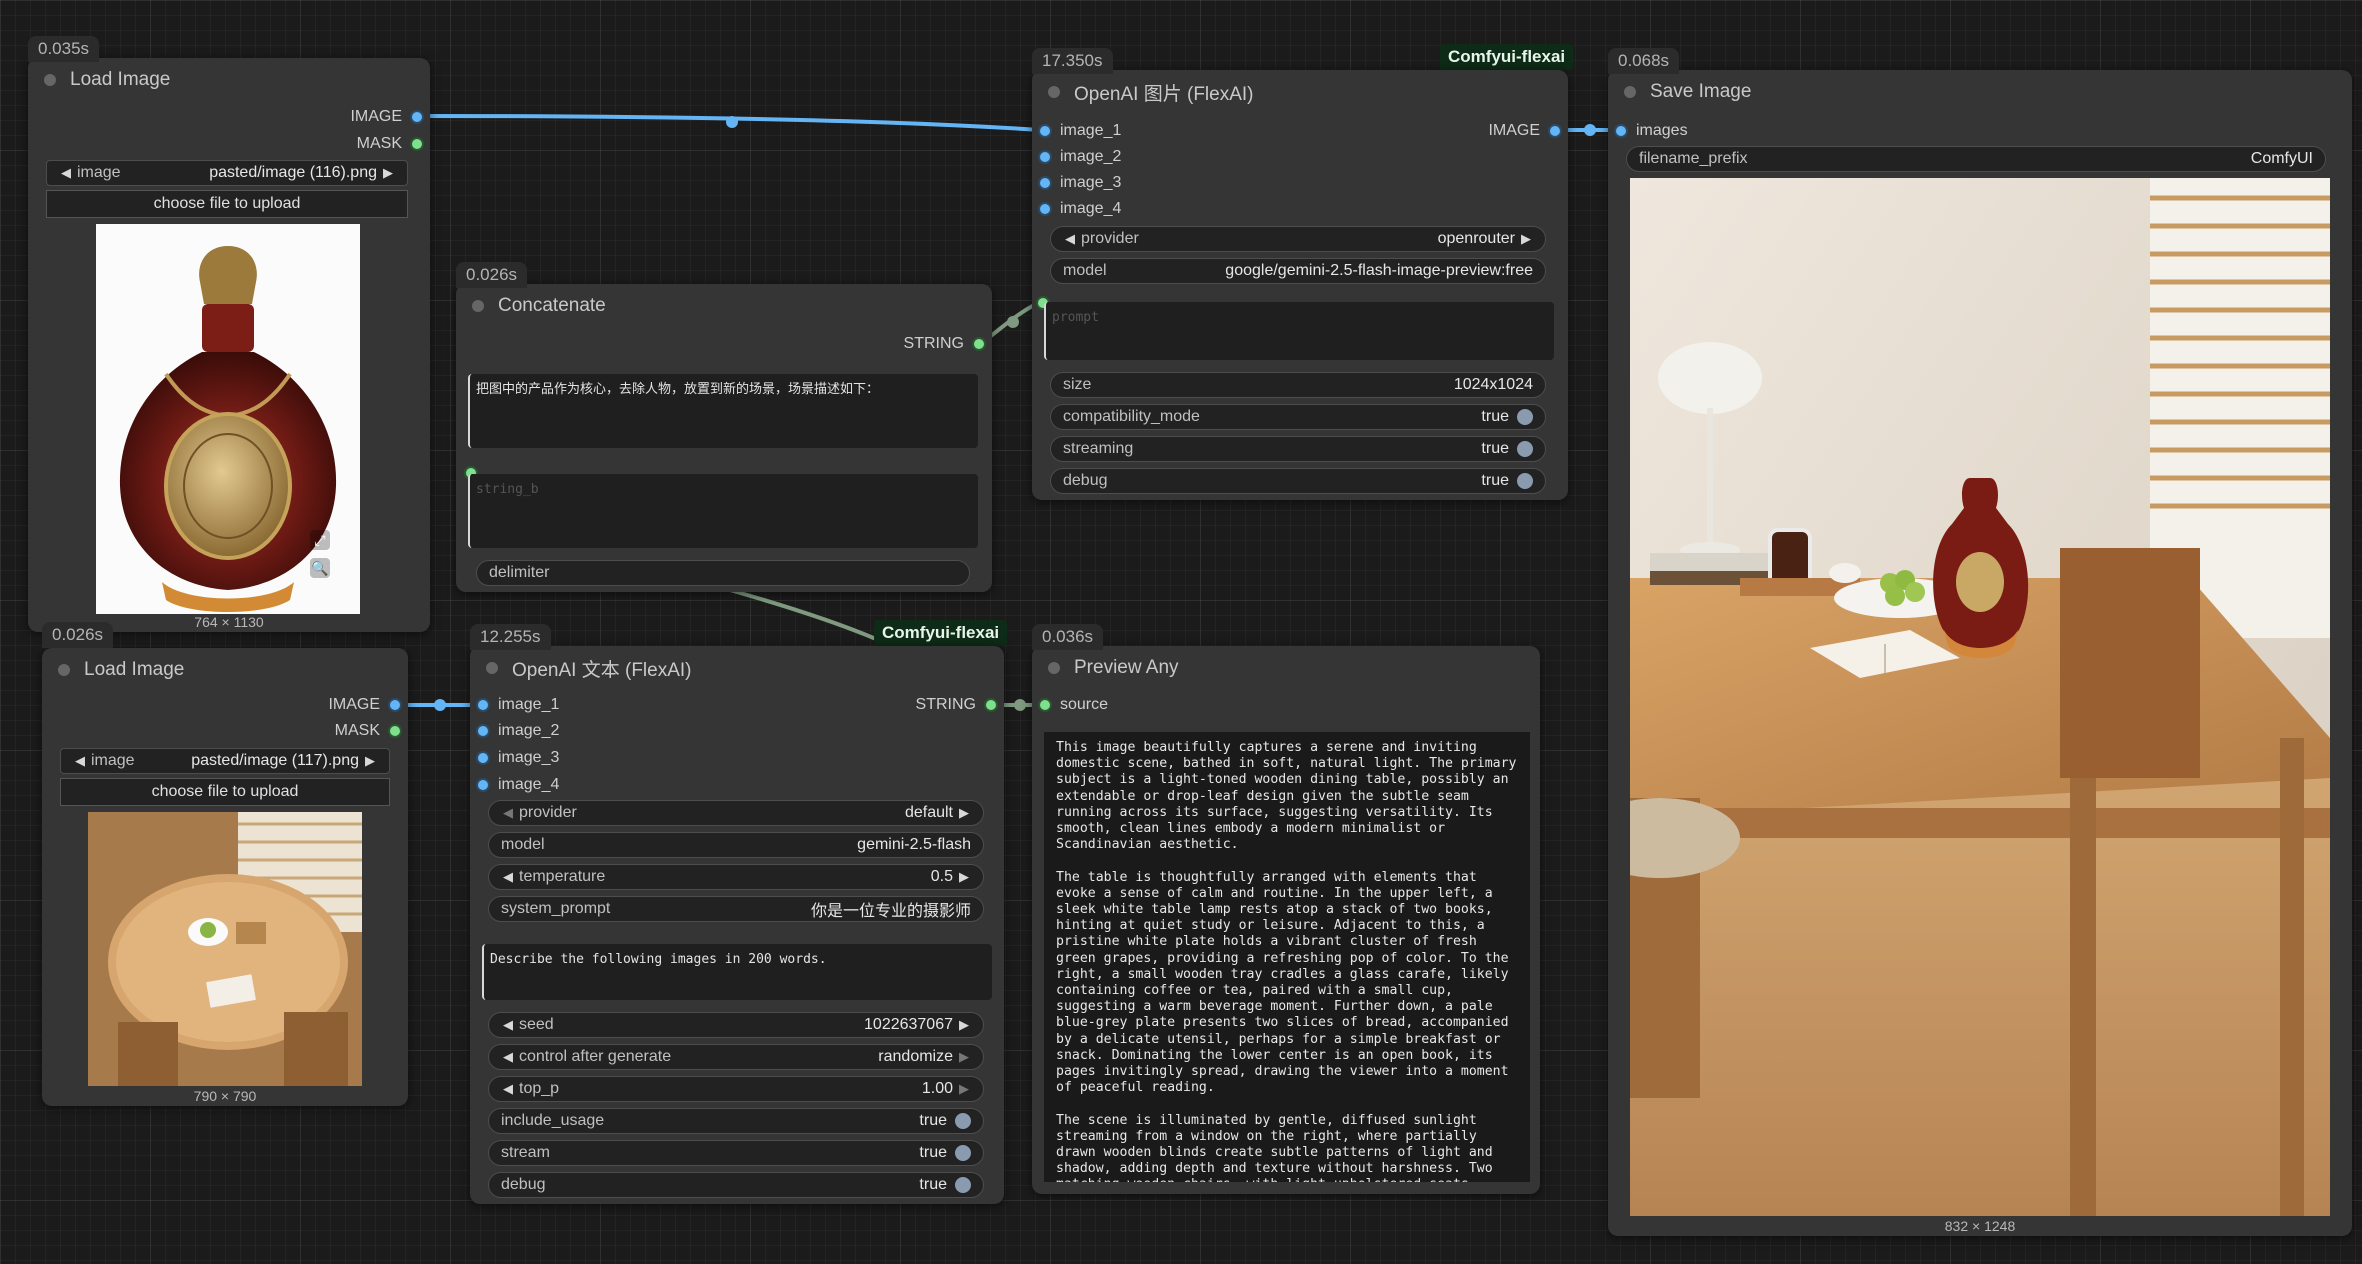 This screenshot has width=2362, height=1264. Describe the element at coordinates (1298, 385) in the screenshot. I see `size-field: size 1024x1024` at that location.